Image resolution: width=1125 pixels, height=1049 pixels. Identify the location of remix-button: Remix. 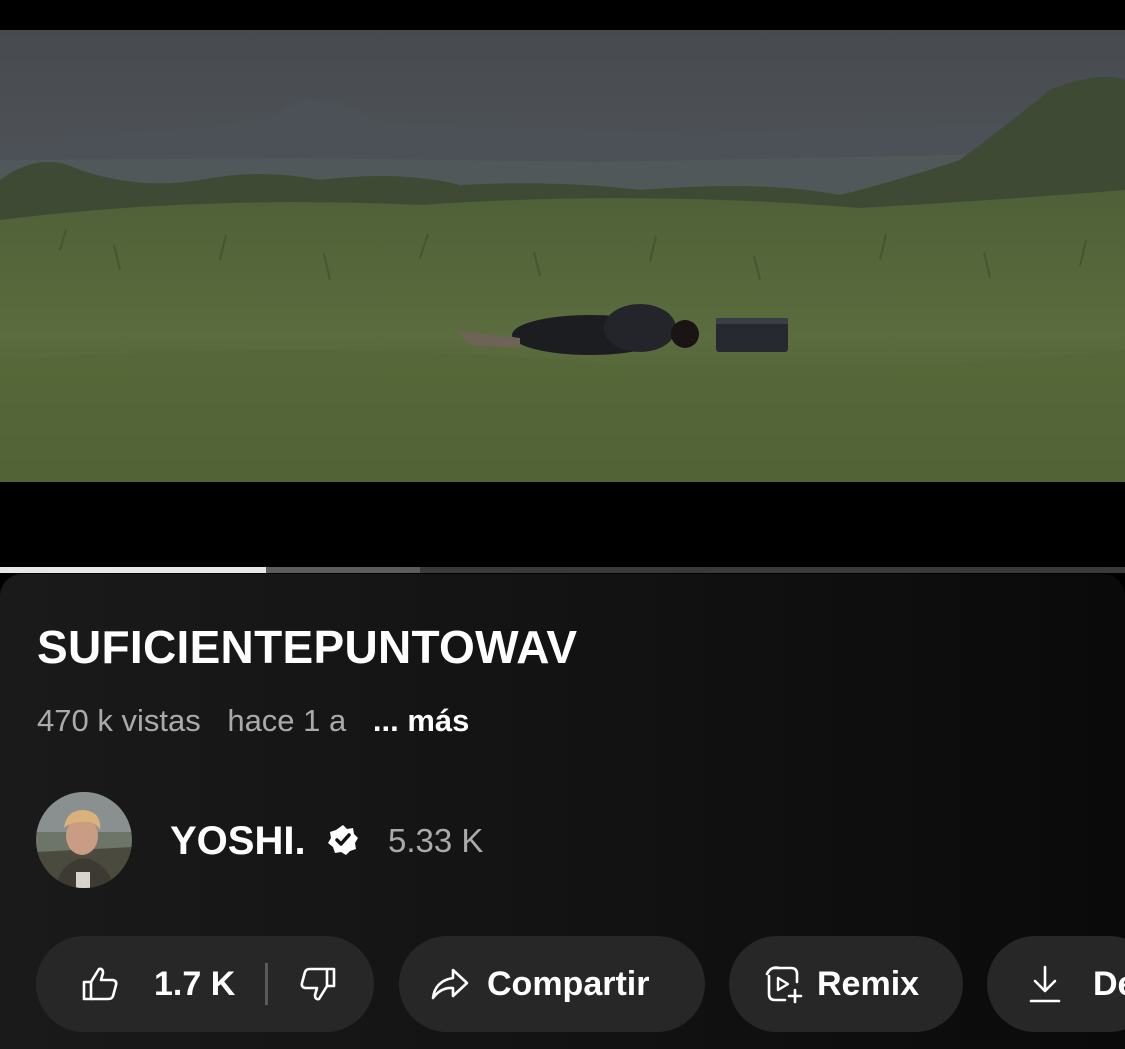
(846, 984).